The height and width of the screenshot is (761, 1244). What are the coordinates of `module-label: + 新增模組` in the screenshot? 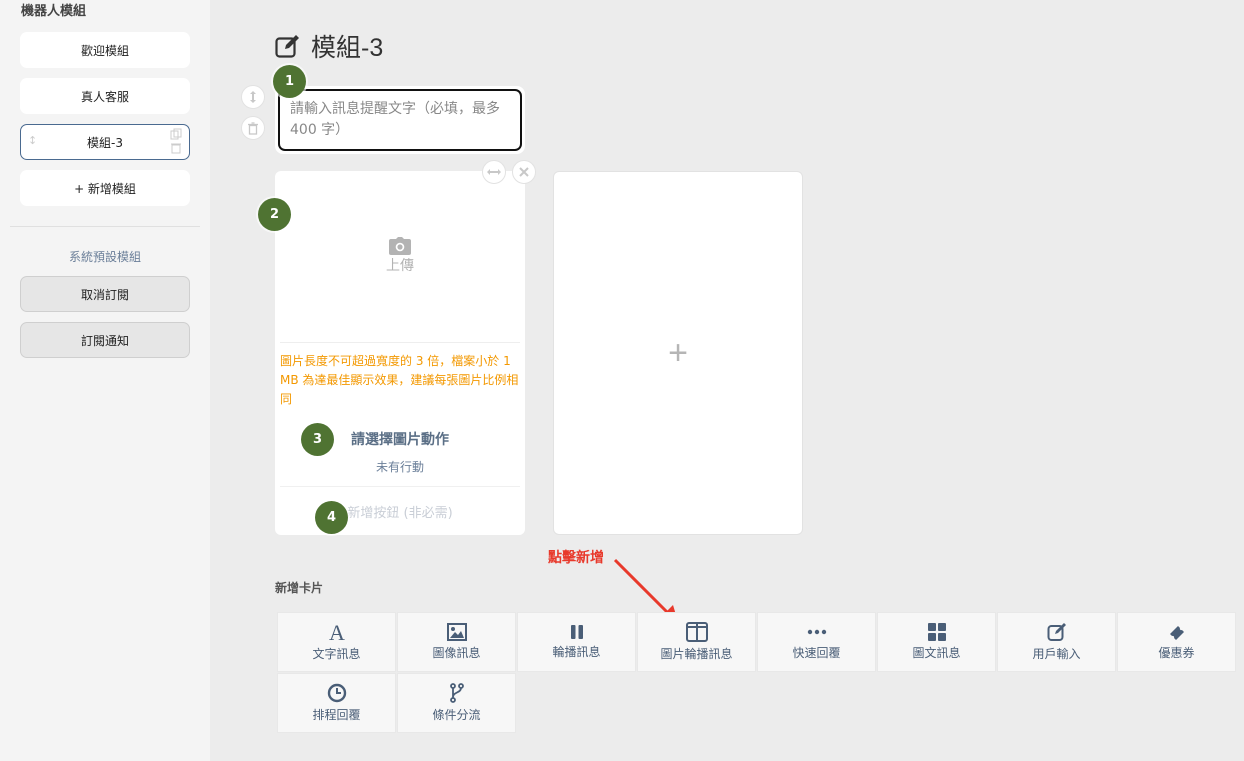 It's located at (105, 188).